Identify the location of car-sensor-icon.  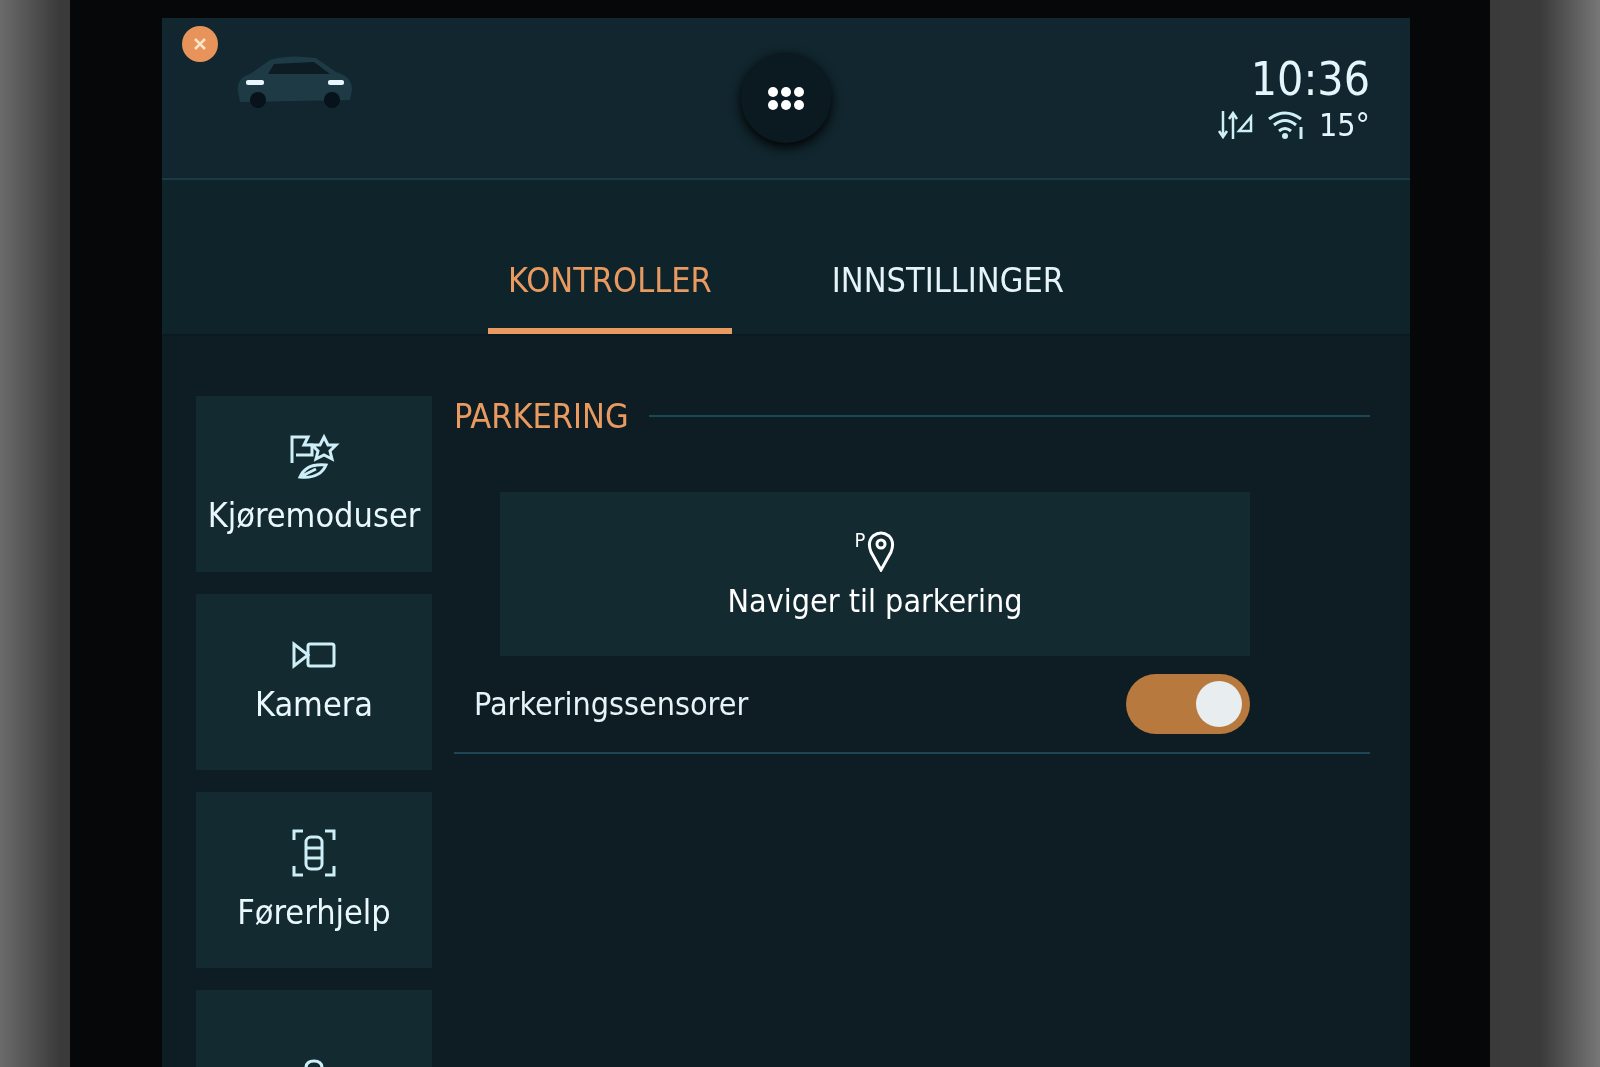
(314, 853).